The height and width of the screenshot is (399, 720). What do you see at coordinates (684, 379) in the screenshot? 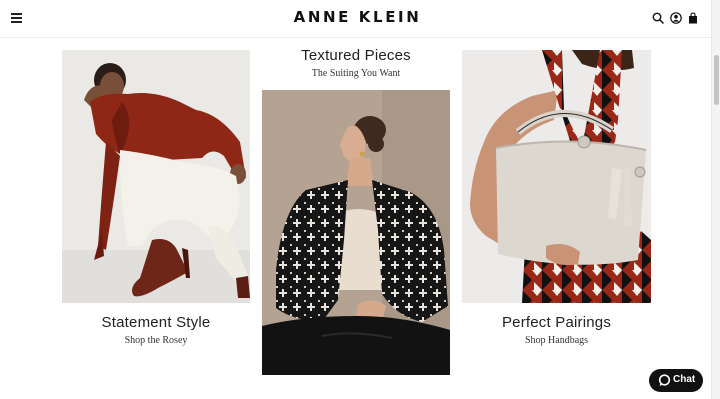
I see `chat-label: Chat` at bounding box center [684, 379].